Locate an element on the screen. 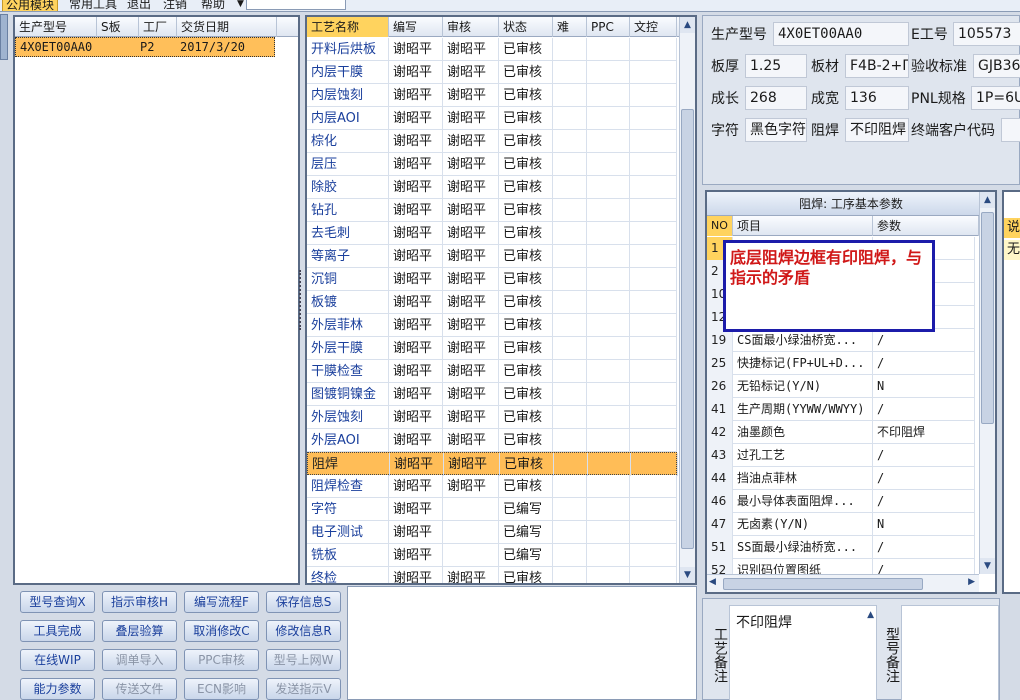 The width and height of the screenshot is (1020, 700). table-row: 去毛刺 谢昭平 谢昭平 已审核 is located at coordinates (492, 233).